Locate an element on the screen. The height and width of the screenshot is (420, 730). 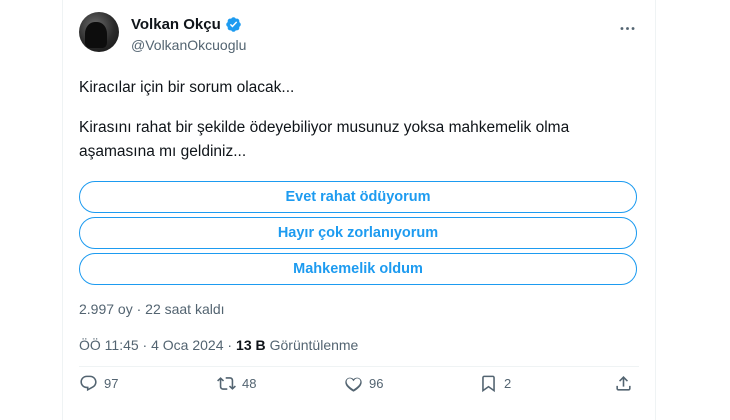
retweet-button: 48 is located at coordinates (236, 383).